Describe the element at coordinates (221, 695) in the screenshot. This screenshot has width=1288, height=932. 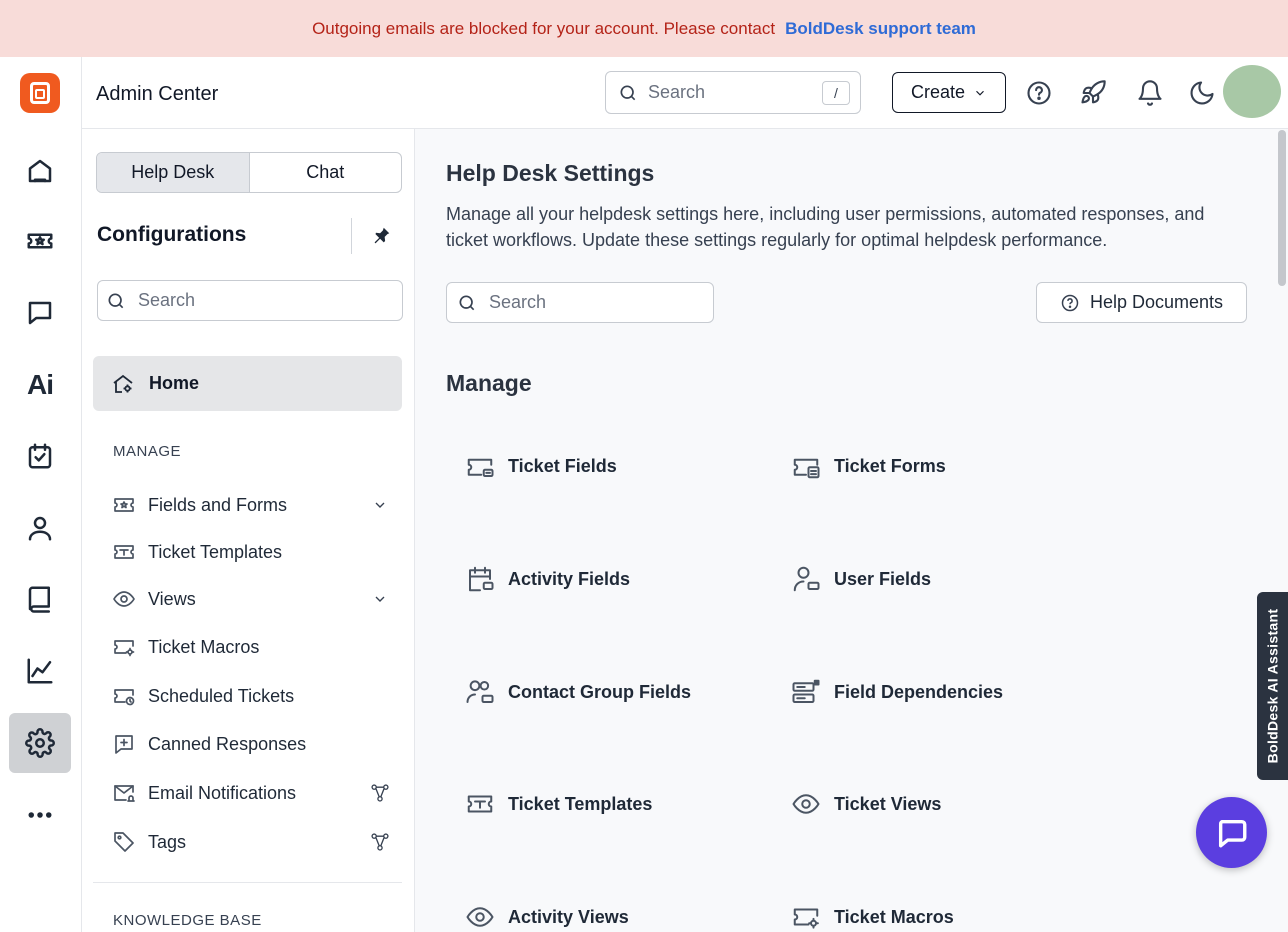
I see `nav-label: Scheduled Tickets` at that location.